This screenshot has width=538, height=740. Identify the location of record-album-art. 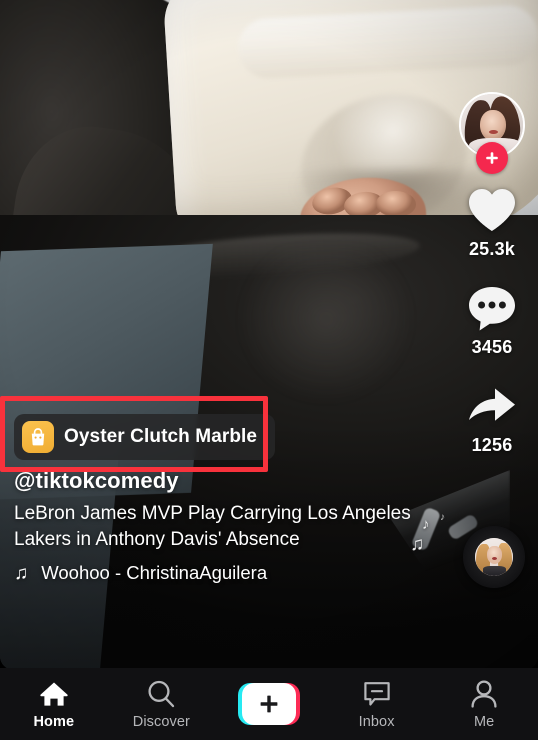
(494, 557).